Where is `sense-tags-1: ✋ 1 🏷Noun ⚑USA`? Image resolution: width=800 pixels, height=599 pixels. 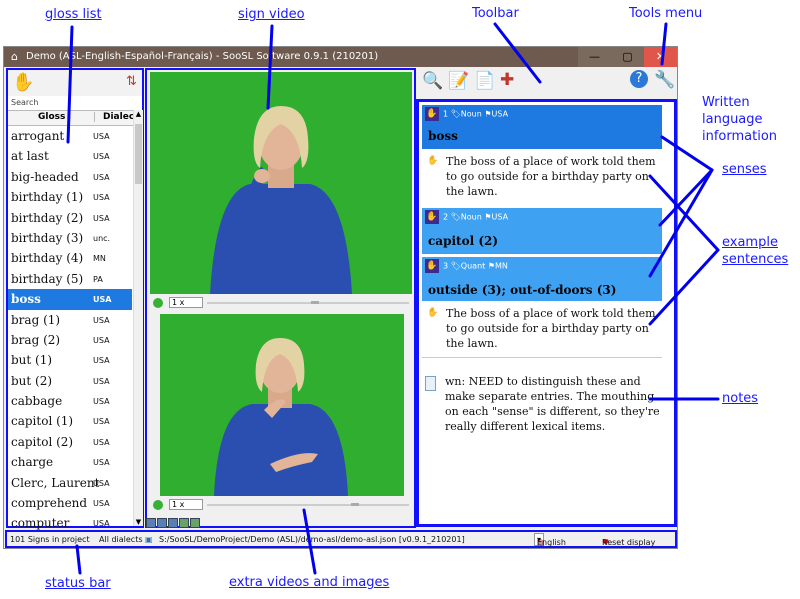
sense-tags-1: ✋ 1 🏷Noun ⚑USA is located at coordinates (466, 114).